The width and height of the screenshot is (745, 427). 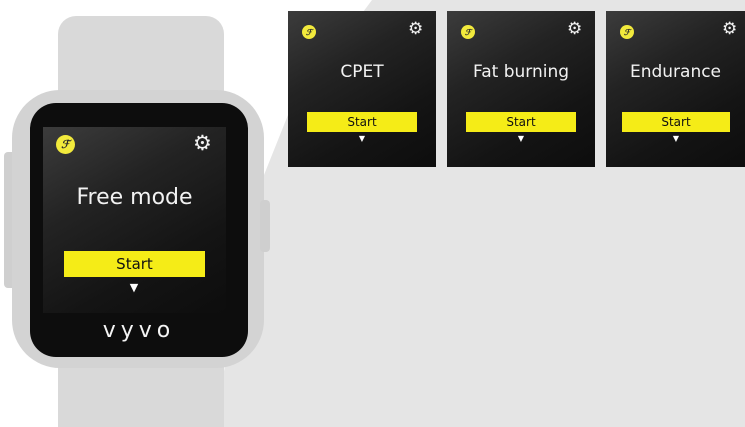 What do you see at coordinates (521, 89) in the screenshot?
I see `mode-screen-fat-burning: ℱ ⚙ Fat burning Start ▼` at bounding box center [521, 89].